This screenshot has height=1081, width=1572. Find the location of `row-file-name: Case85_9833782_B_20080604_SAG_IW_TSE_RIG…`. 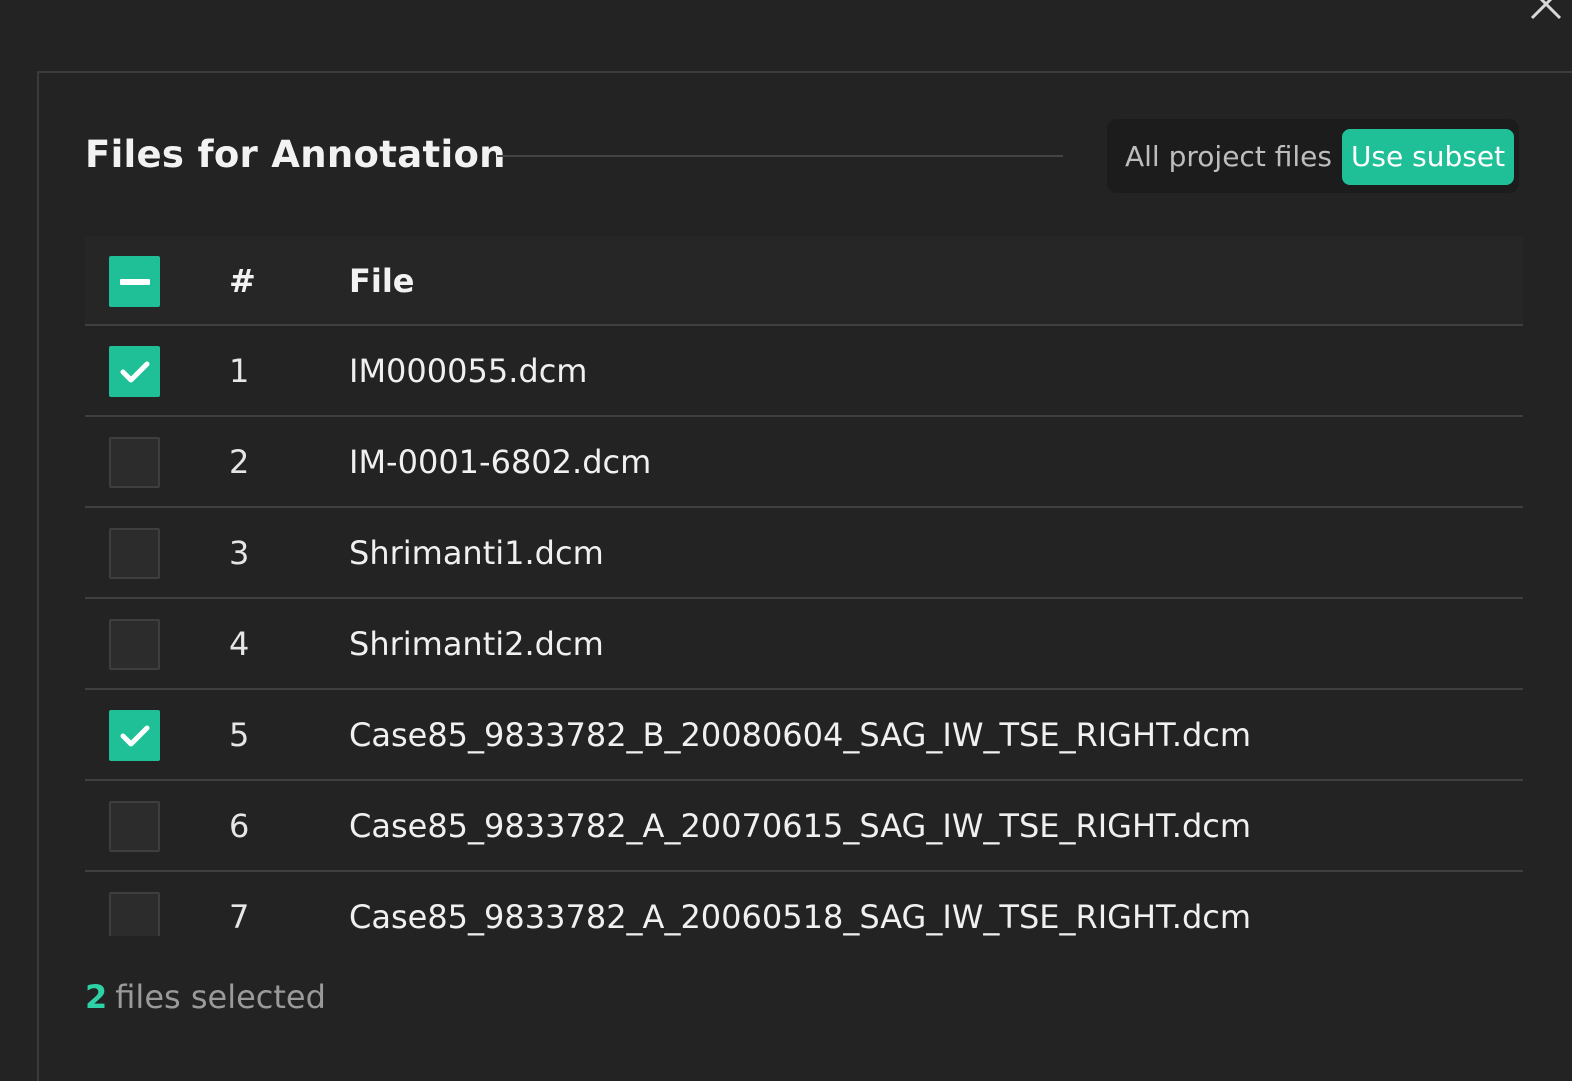

row-file-name: Case85_9833782_B_20080604_SAG_IW_TSE_RIG… is located at coordinates (800, 735).